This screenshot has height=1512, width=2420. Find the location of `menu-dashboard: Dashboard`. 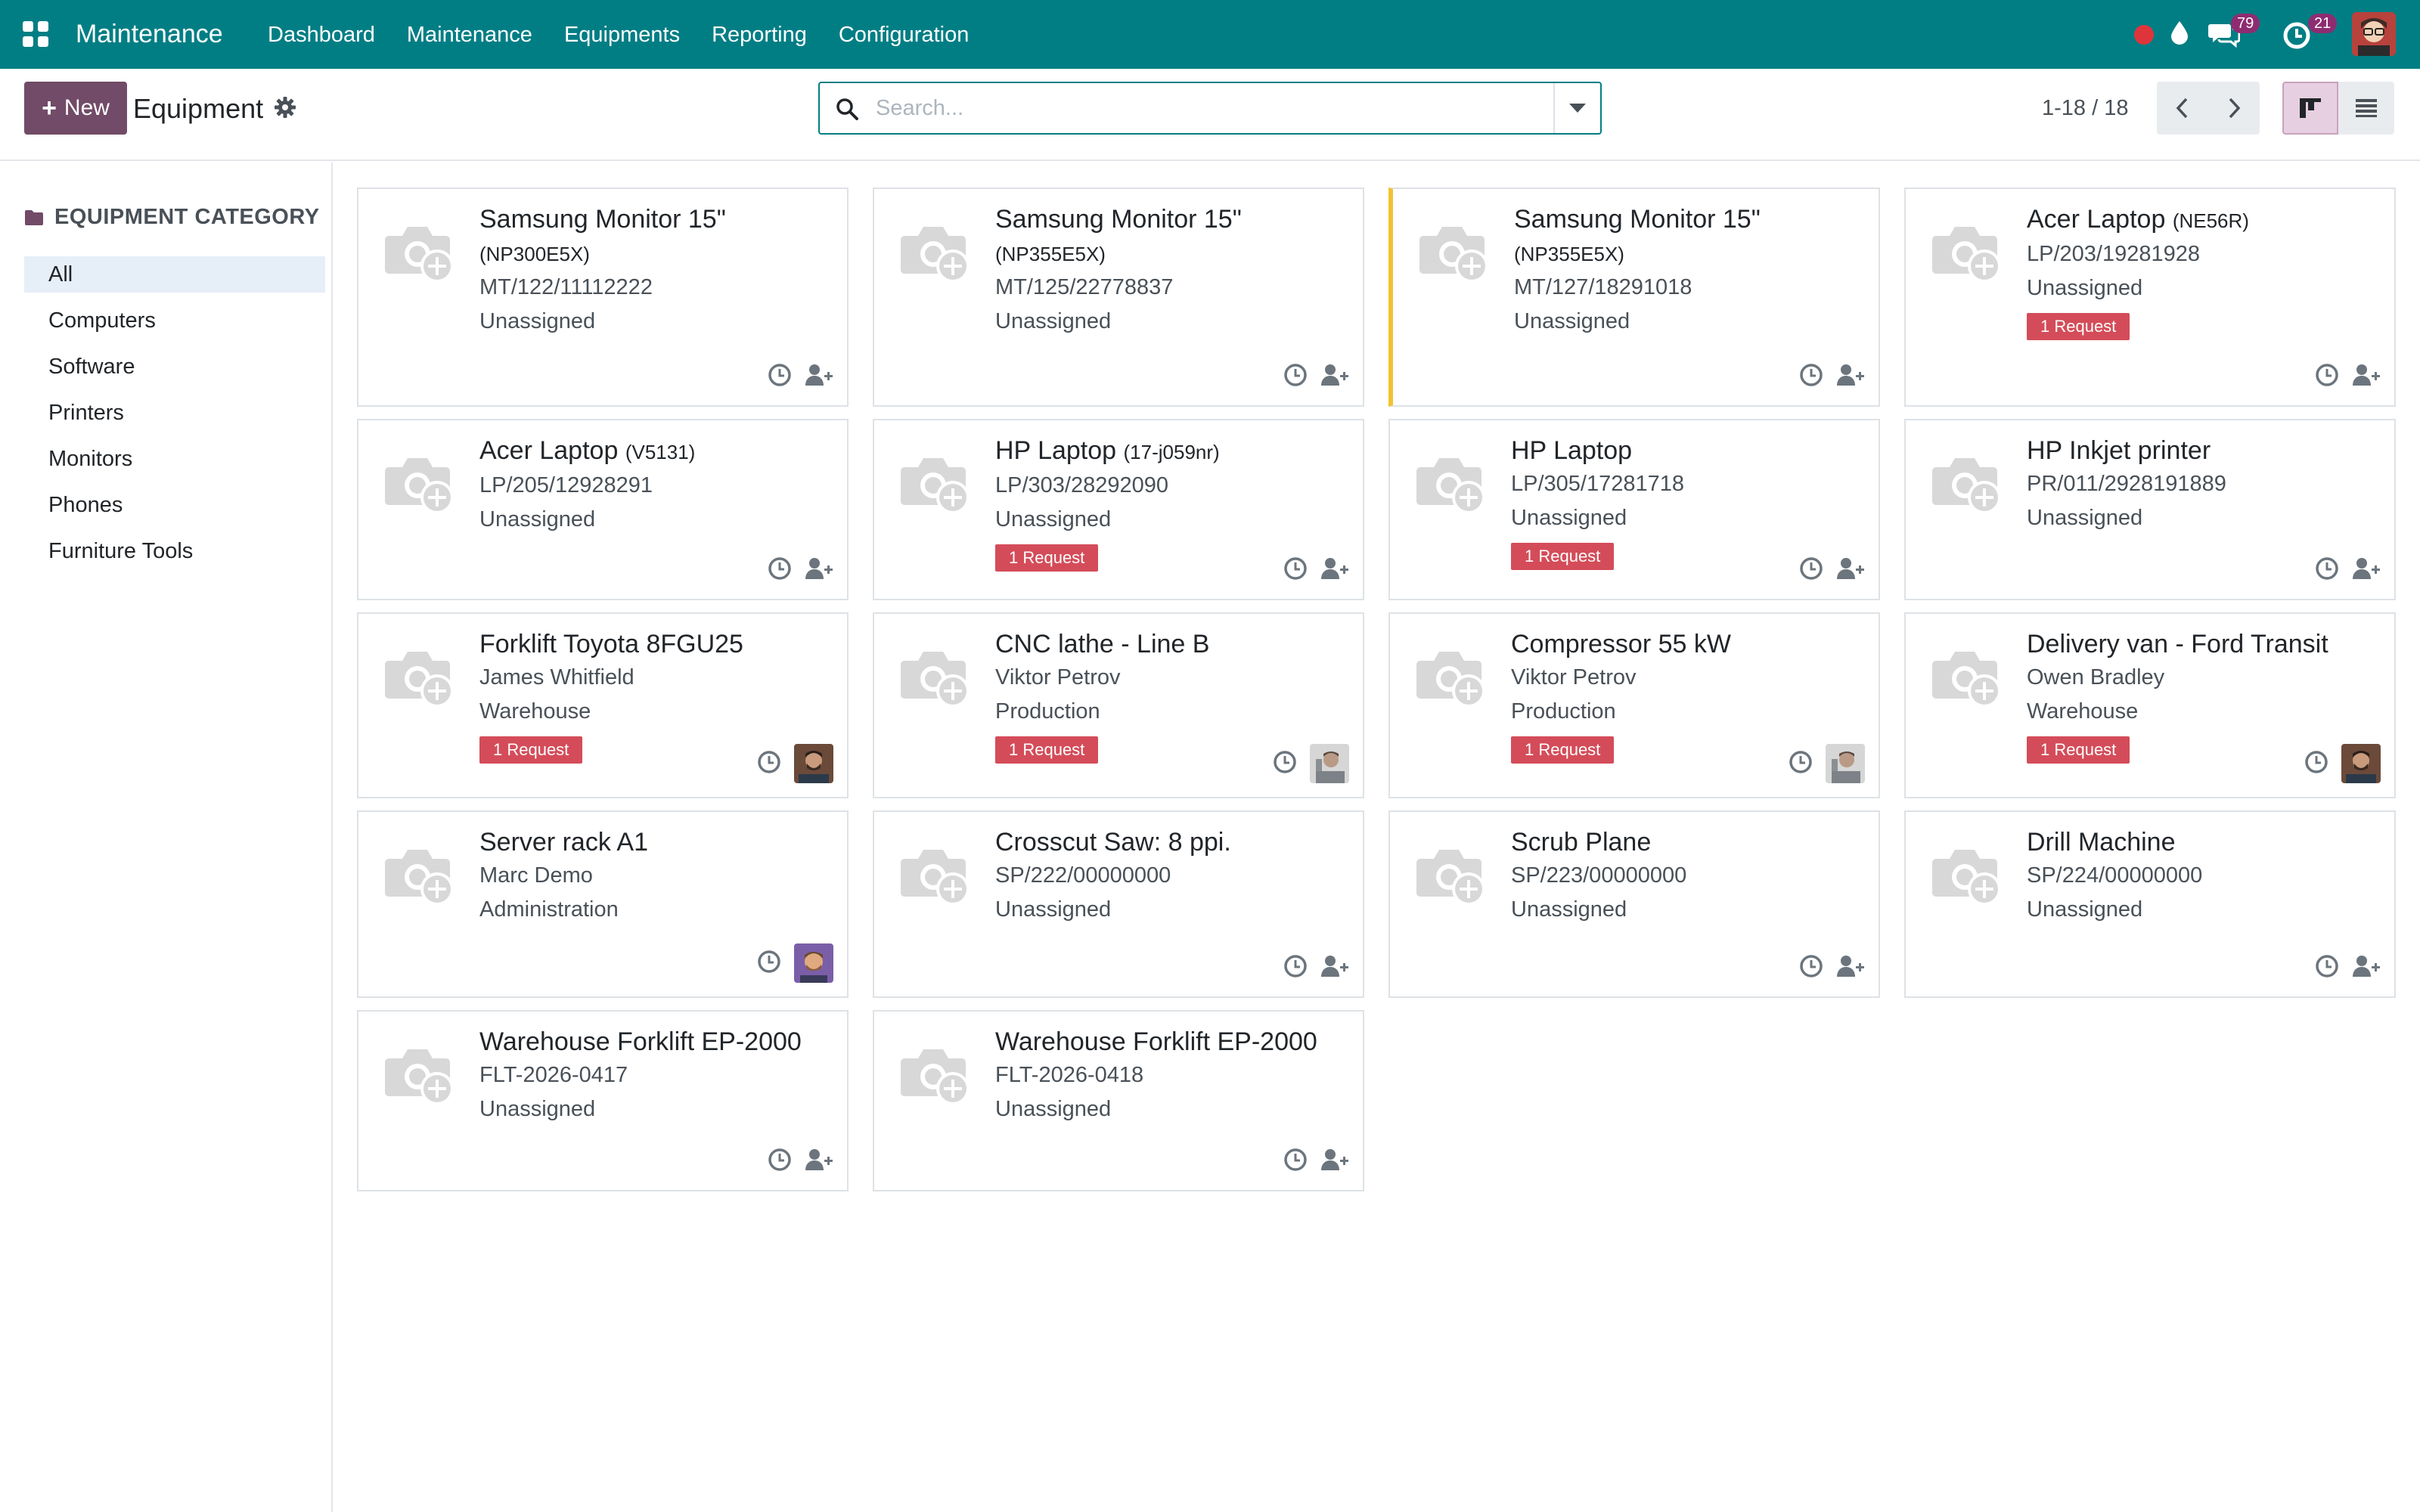

menu-dashboard: Dashboard is located at coordinates (321, 35).